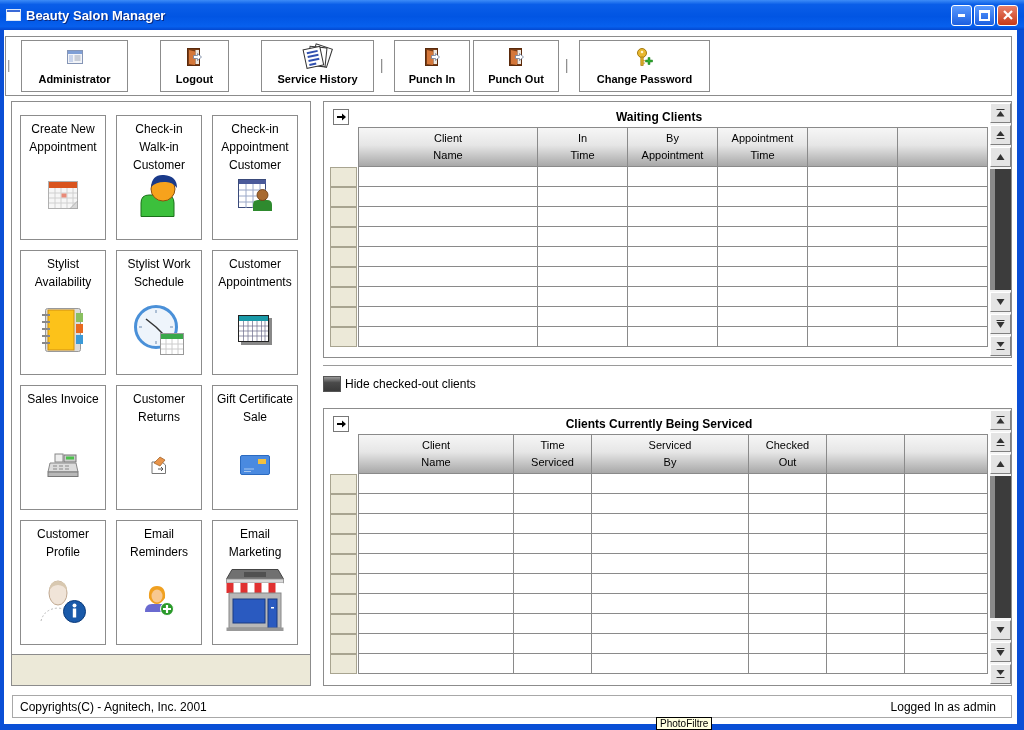 The height and width of the screenshot is (730, 1024). I want to click on feature-tile-button: Check-in Walk-in Customer, so click(159, 177).